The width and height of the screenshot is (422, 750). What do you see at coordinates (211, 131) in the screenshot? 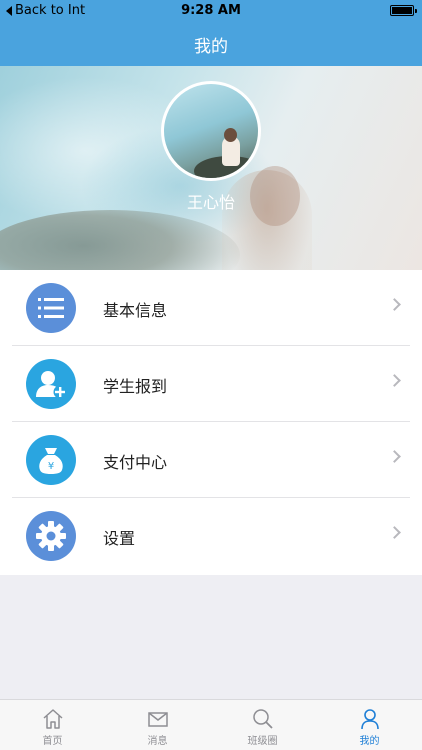
I see `avatar` at bounding box center [211, 131].